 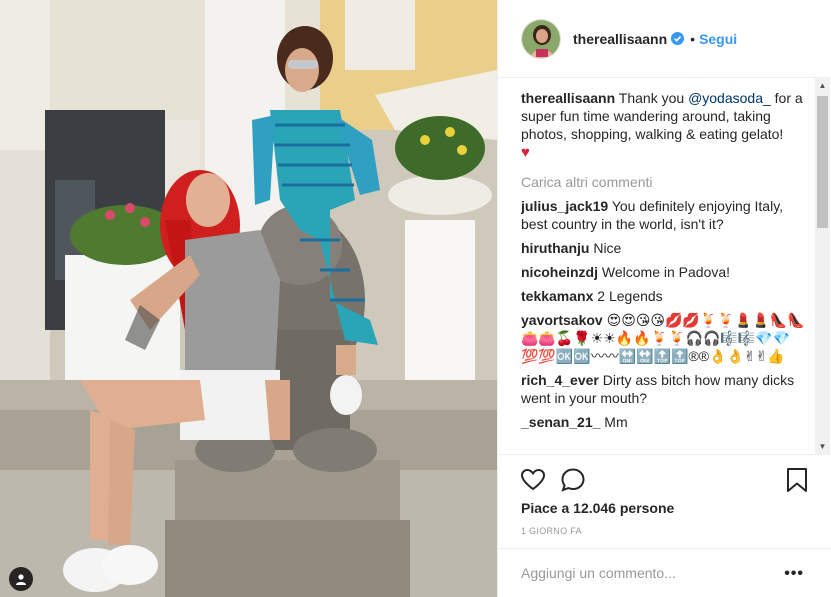 I want to click on post-header: thereallisaann • Segui, so click(x=664, y=39).